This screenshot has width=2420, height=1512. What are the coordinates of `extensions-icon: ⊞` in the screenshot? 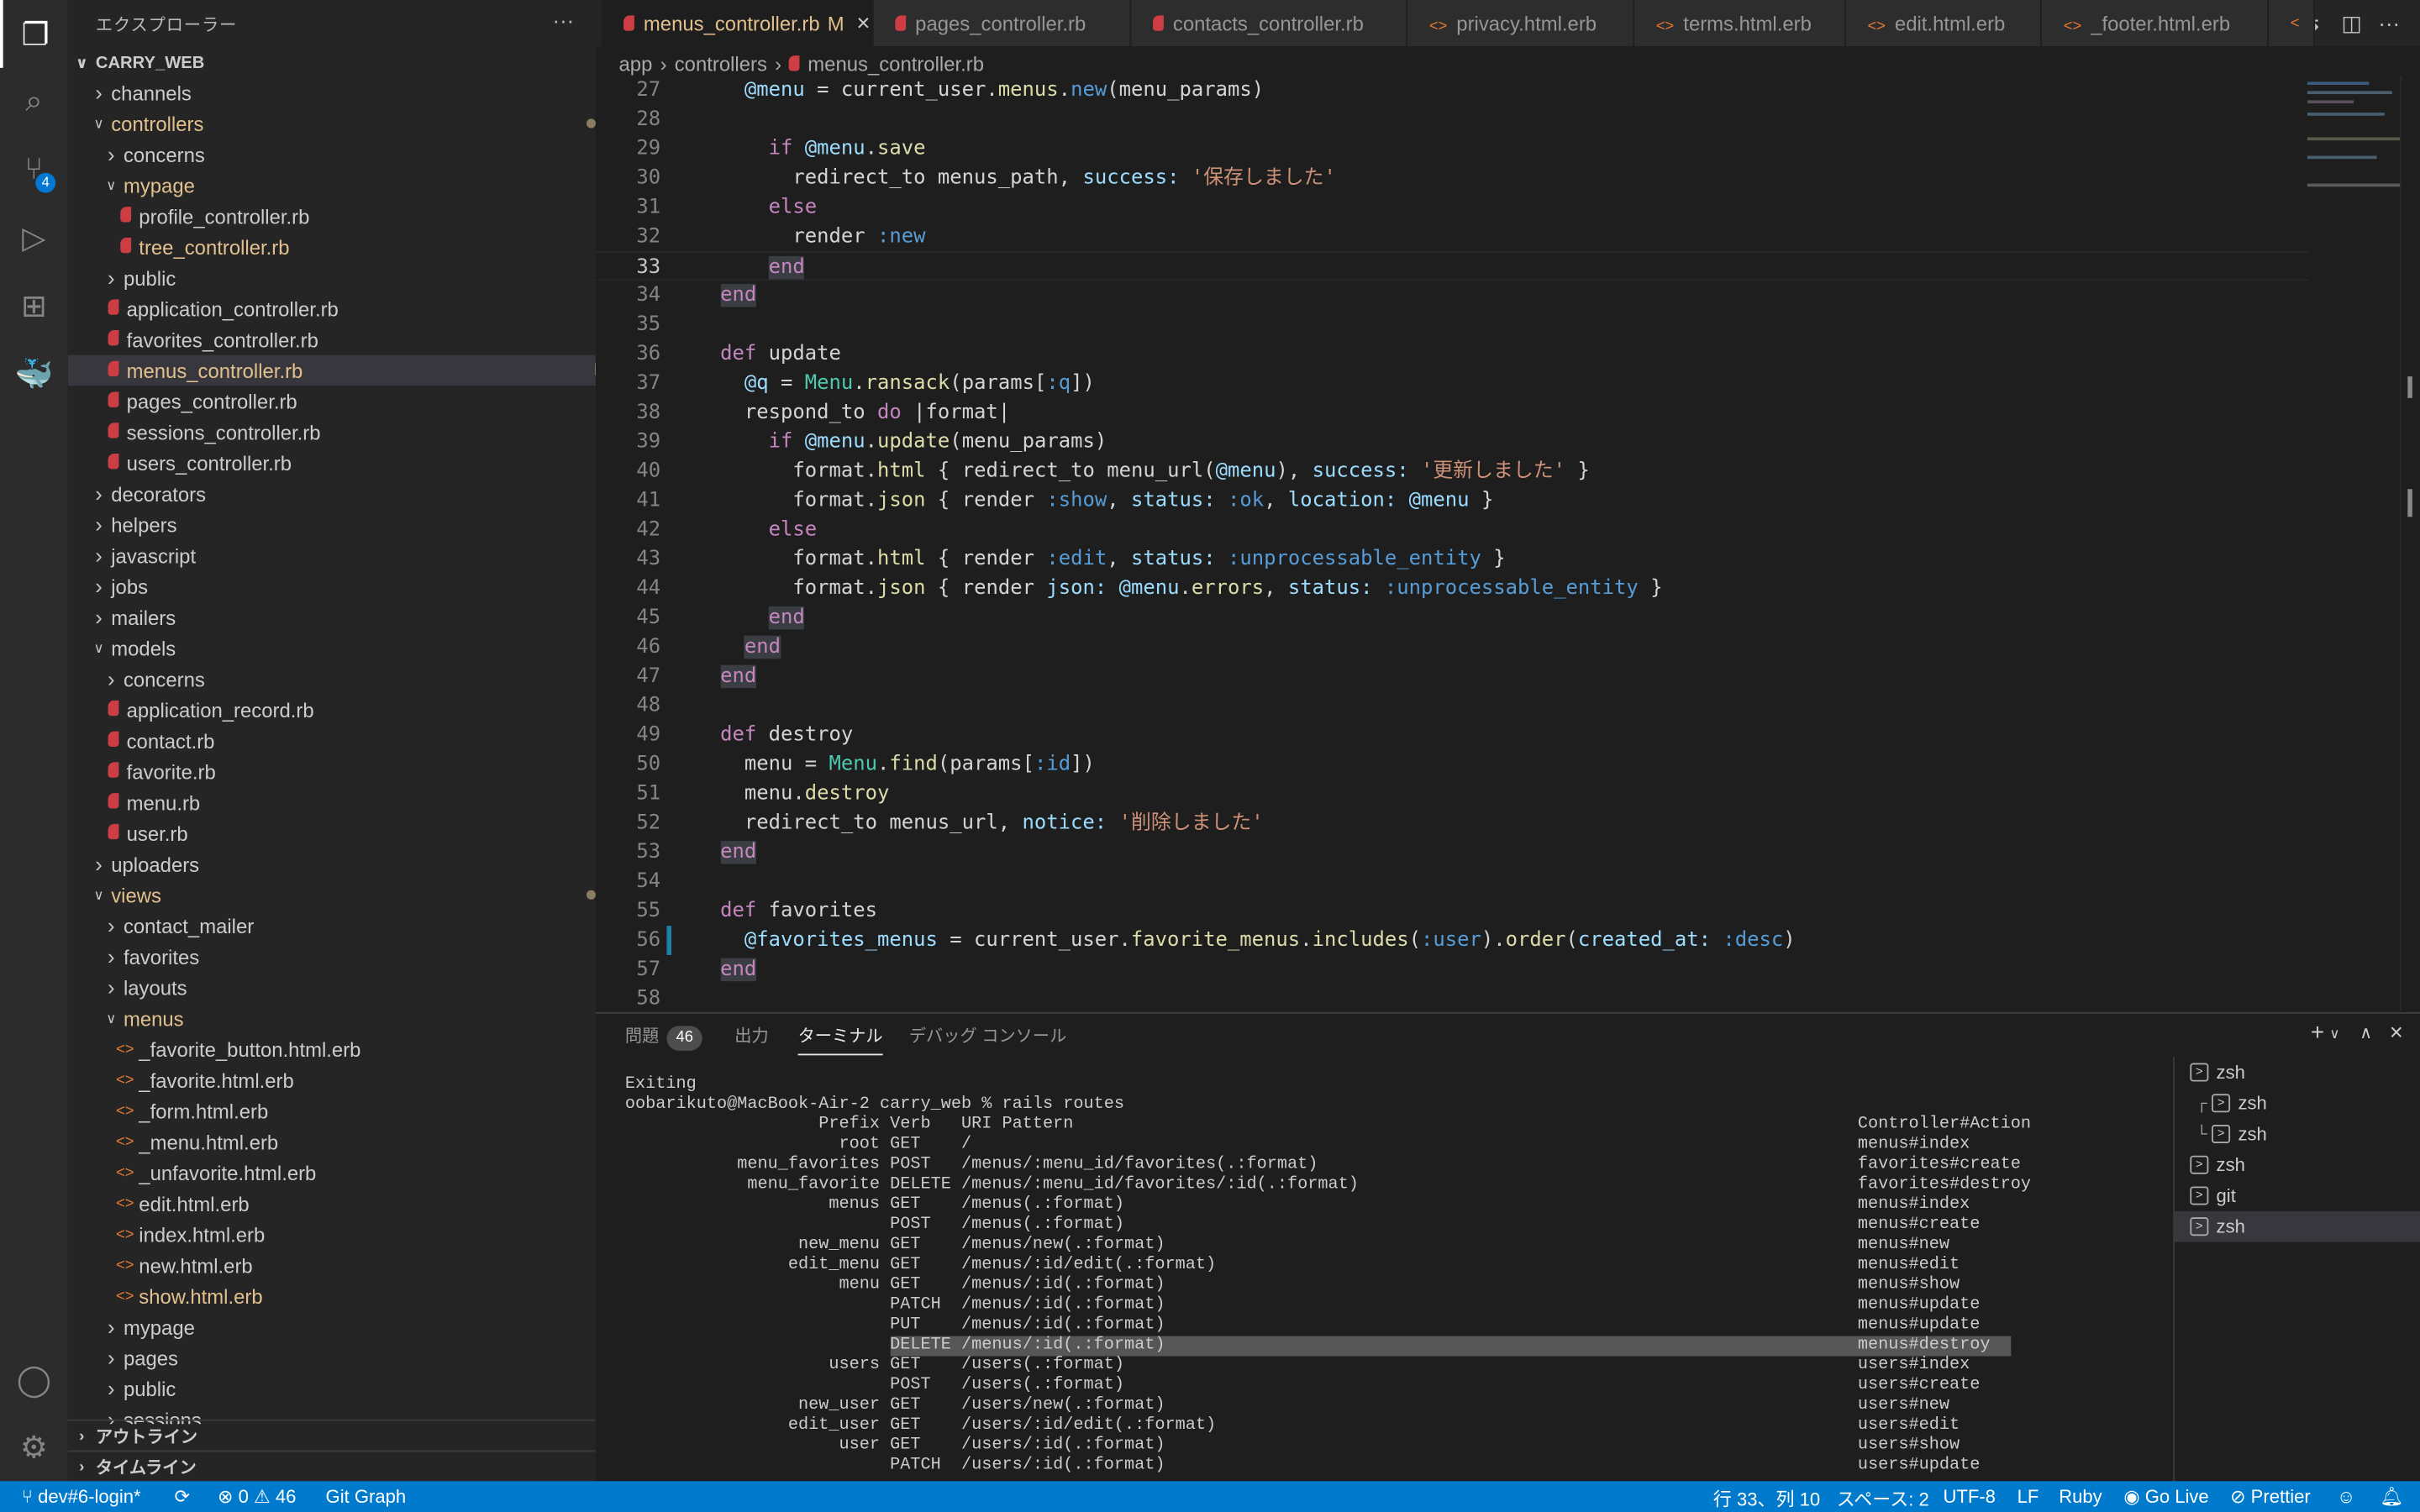 It's located at (34, 305).